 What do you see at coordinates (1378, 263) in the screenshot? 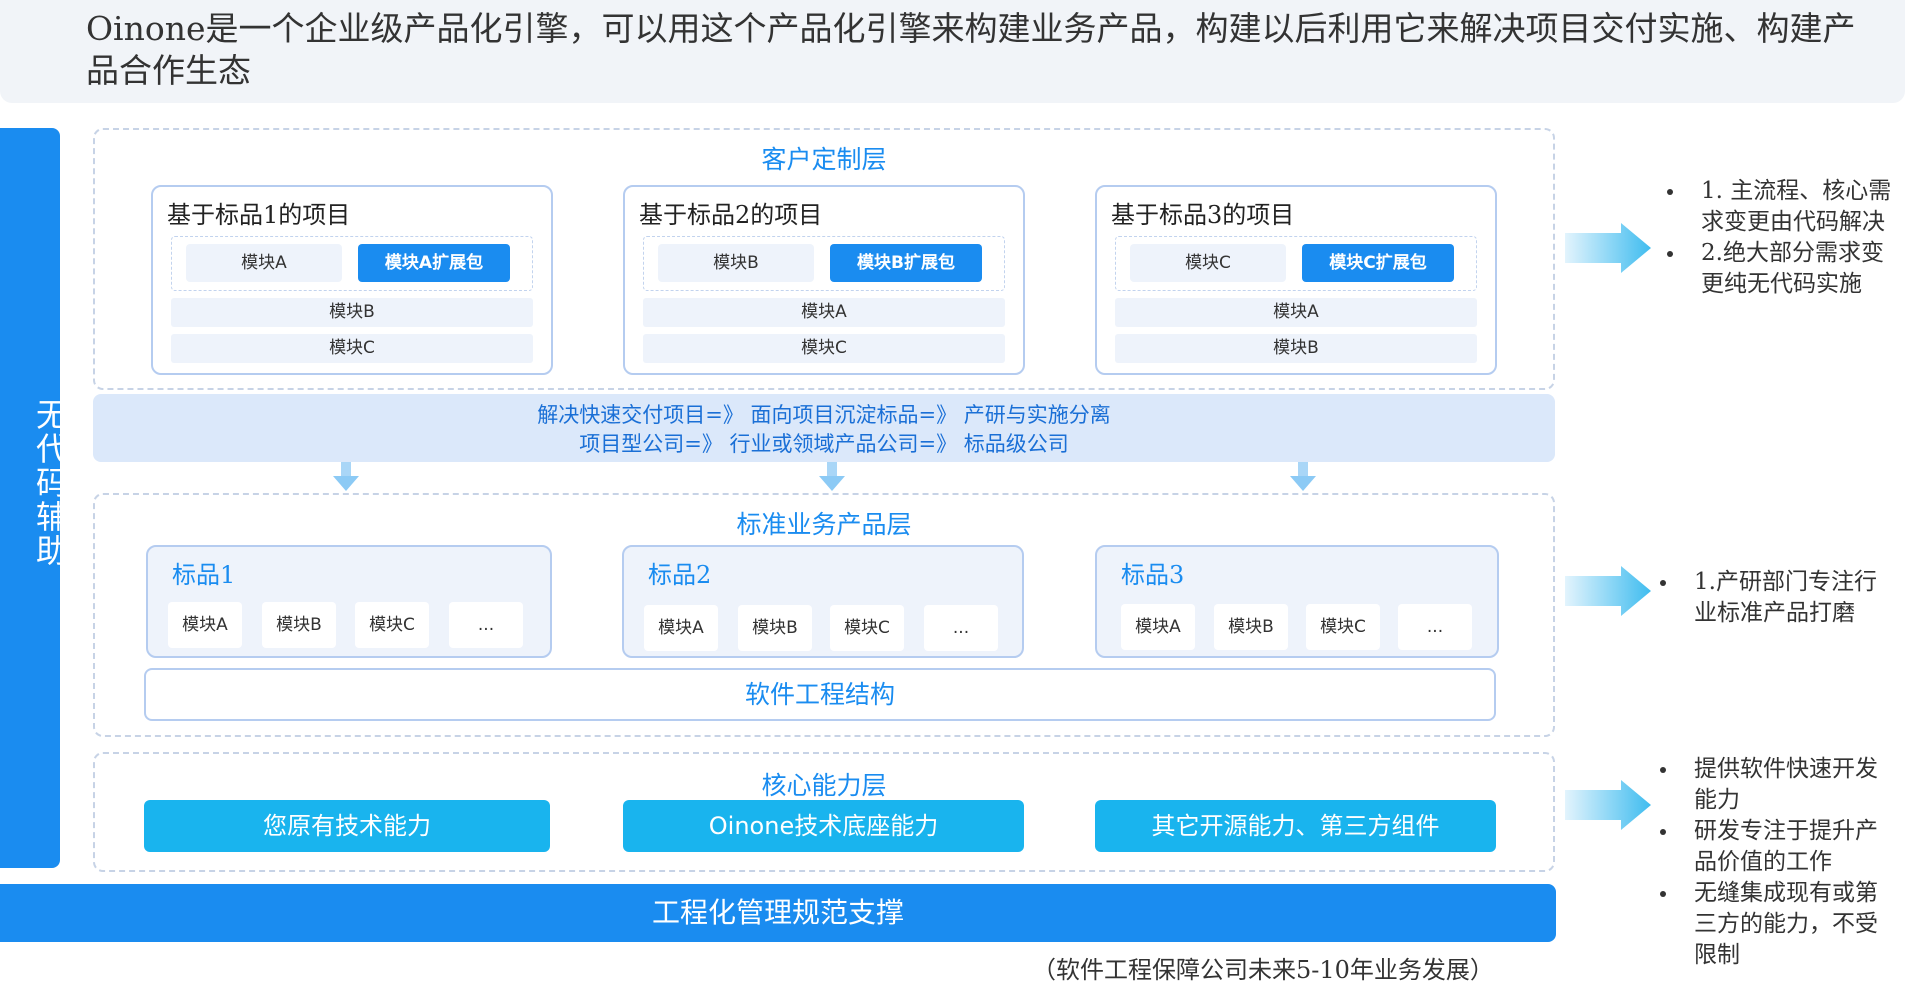
I see `extension-pack-pill: 模块C扩展包` at bounding box center [1378, 263].